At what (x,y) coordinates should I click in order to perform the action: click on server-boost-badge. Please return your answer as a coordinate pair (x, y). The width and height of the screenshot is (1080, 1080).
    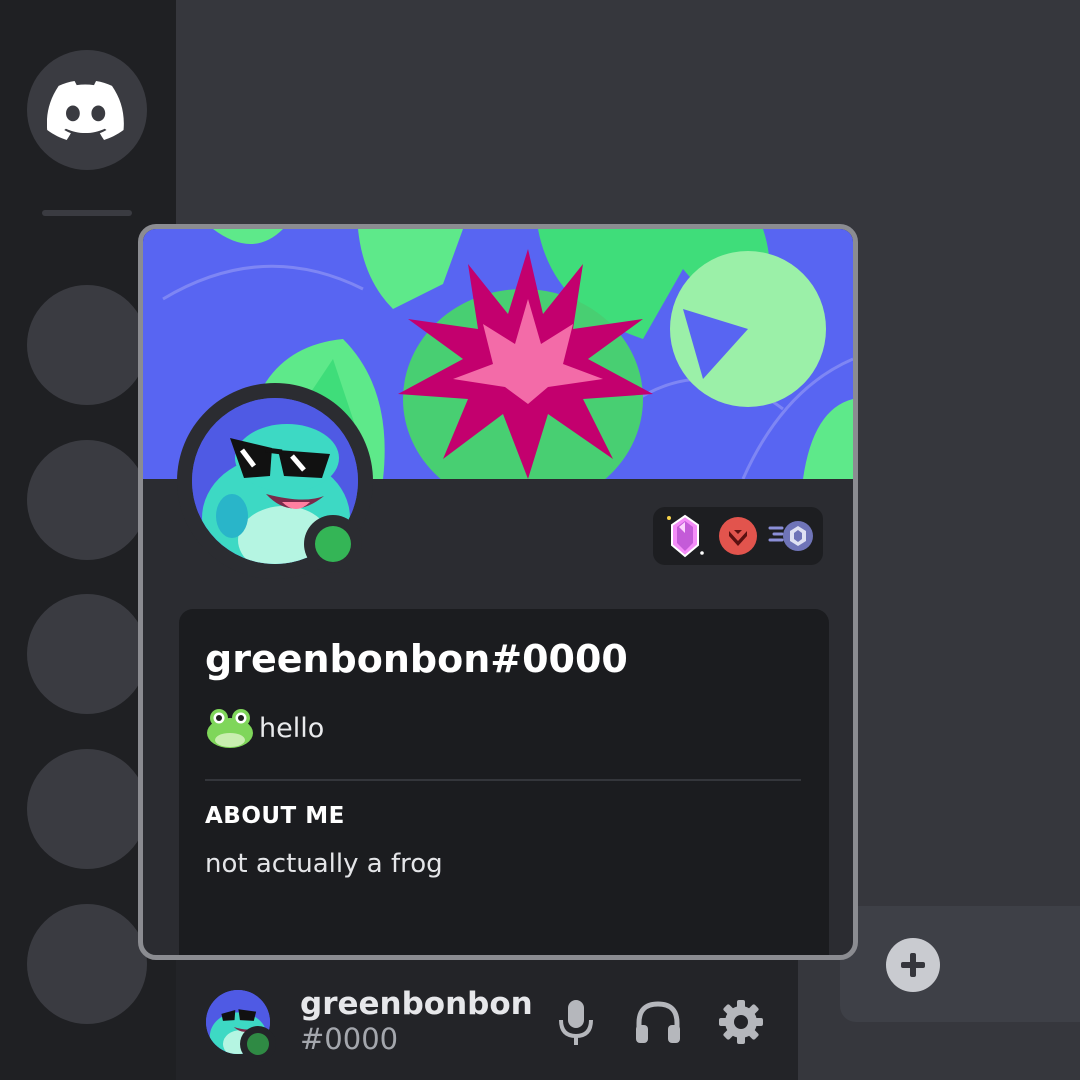
    Looking at the image, I should click on (791, 536).